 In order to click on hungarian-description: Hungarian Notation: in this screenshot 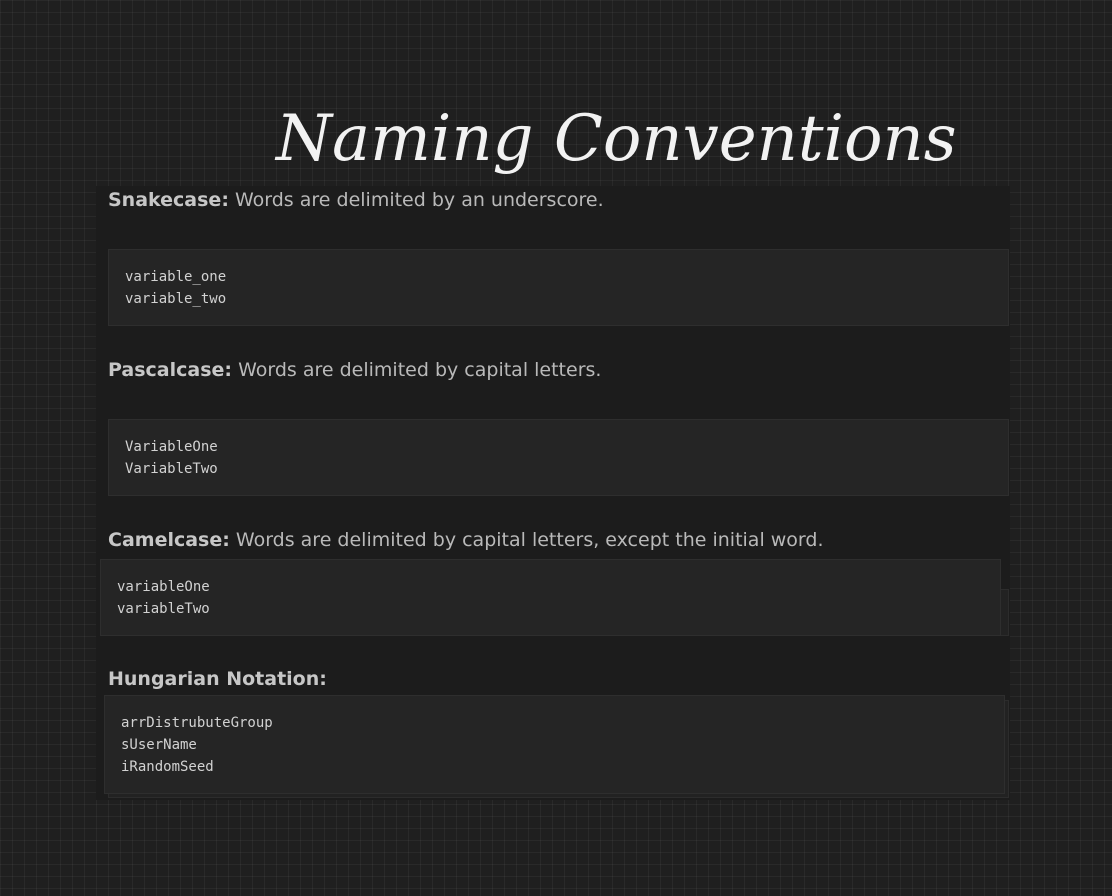, I will do `click(217, 679)`.